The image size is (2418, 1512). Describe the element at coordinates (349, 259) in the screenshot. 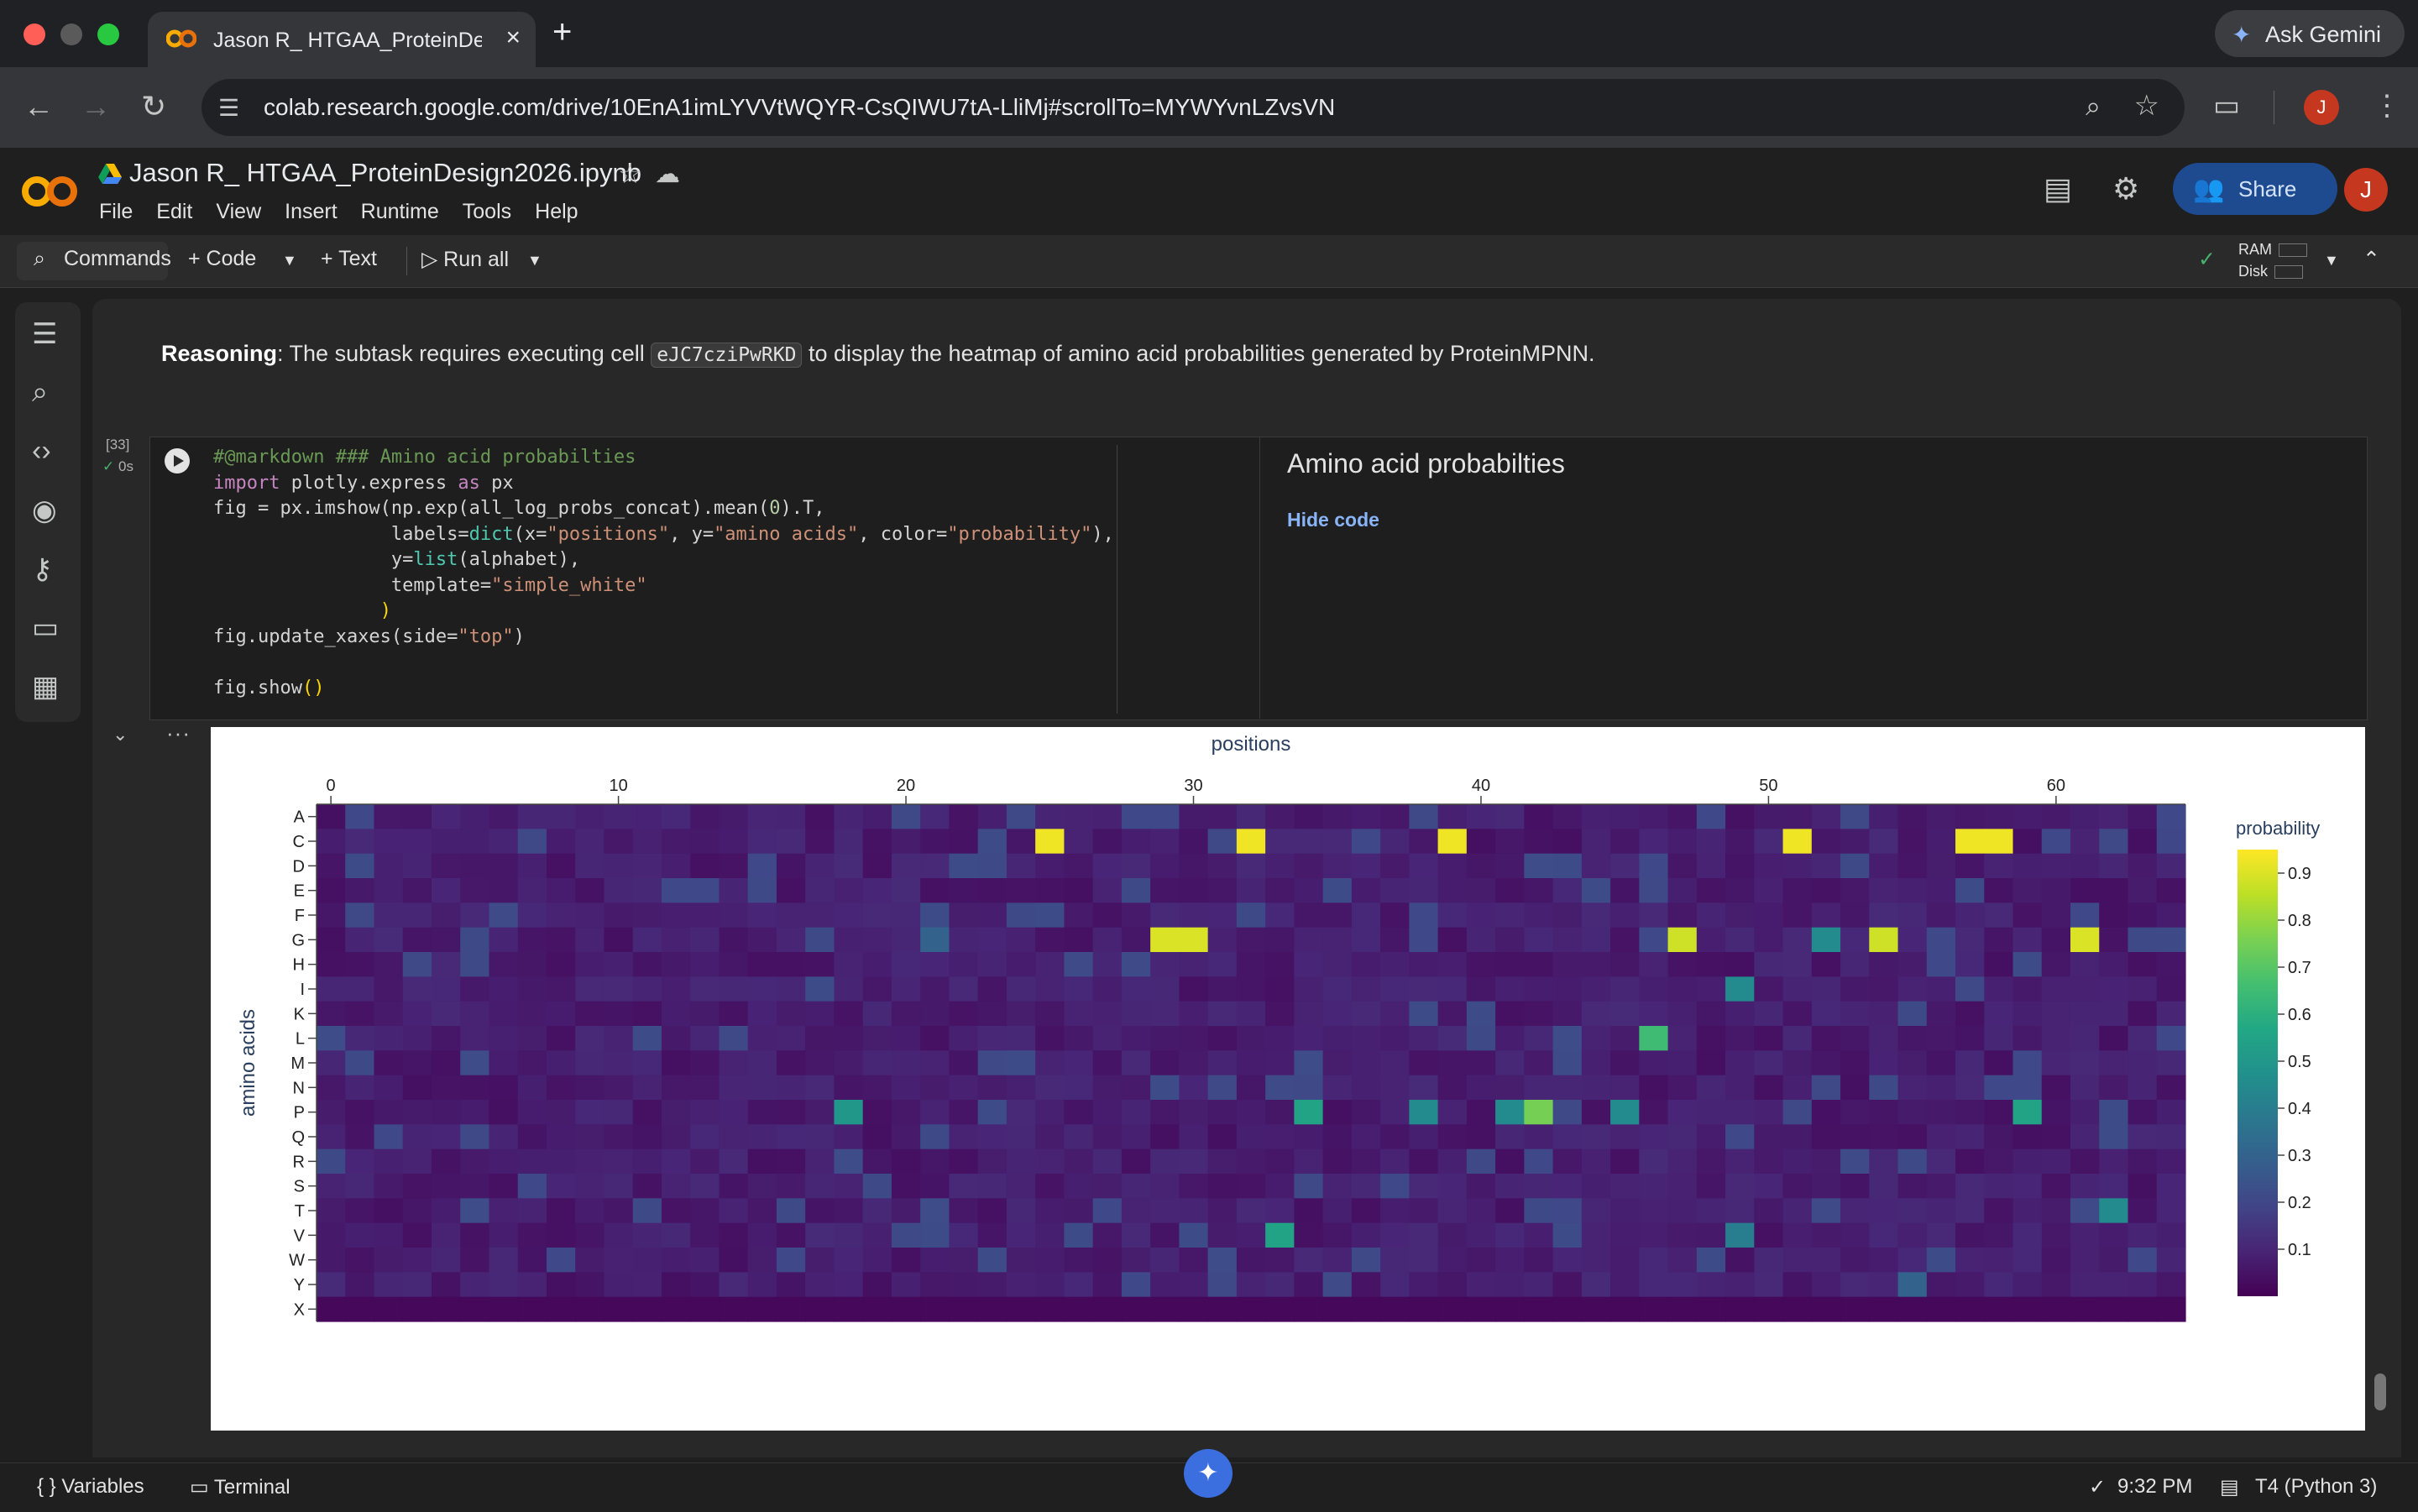

I see `add-text-button: + Text` at that location.